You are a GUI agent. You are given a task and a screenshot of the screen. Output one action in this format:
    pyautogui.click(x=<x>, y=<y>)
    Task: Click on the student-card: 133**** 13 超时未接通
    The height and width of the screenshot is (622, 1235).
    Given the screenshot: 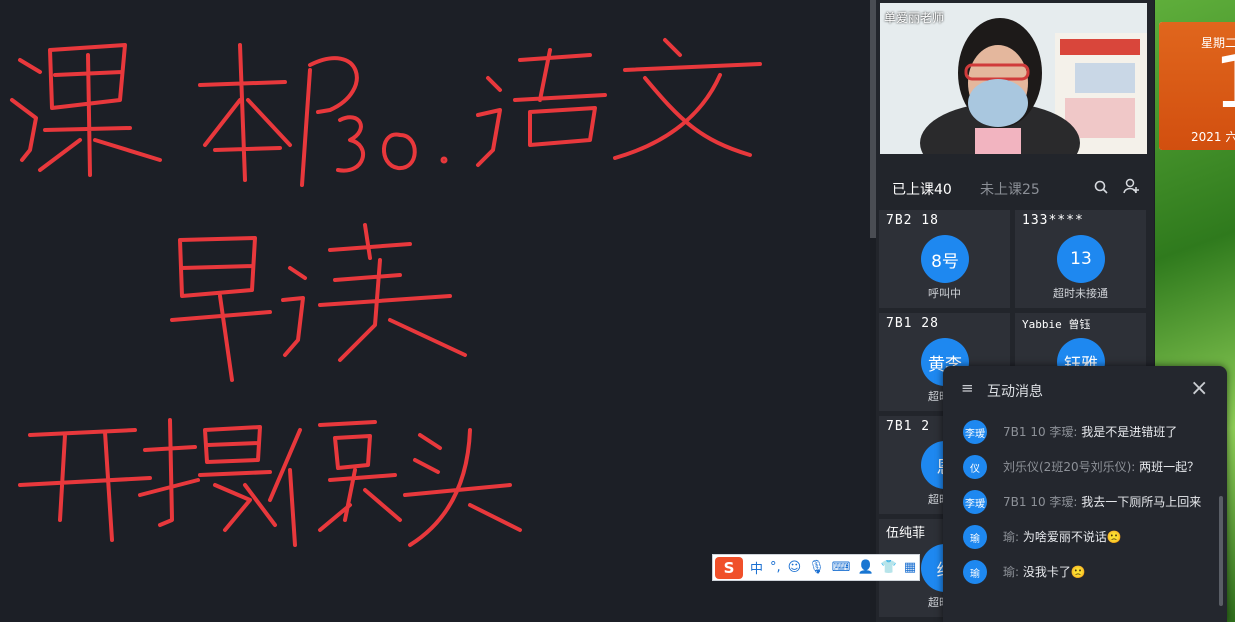 What is the action you would take?
    pyautogui.click(x=1080, y=259)
    